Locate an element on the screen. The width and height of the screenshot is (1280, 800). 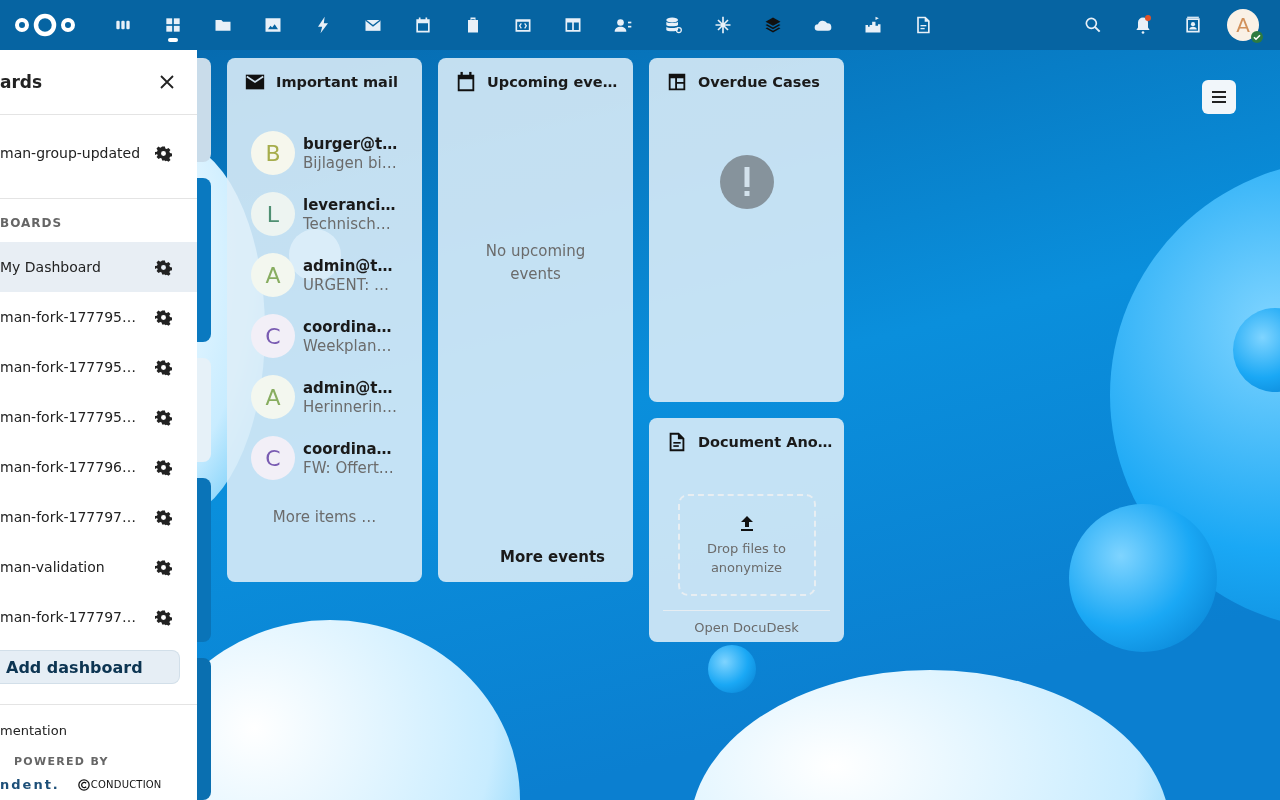
dashboard-item: My Dashboard is located at coordinates (98, 267).